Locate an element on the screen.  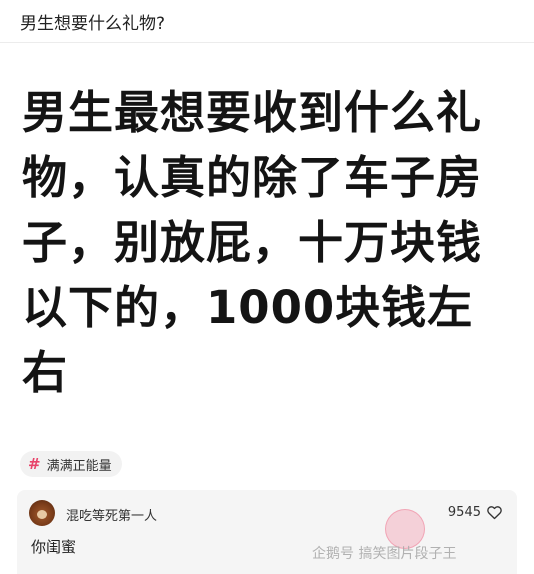
topic-tag-label: 满满正能量 is located at coordinates (79, 466).